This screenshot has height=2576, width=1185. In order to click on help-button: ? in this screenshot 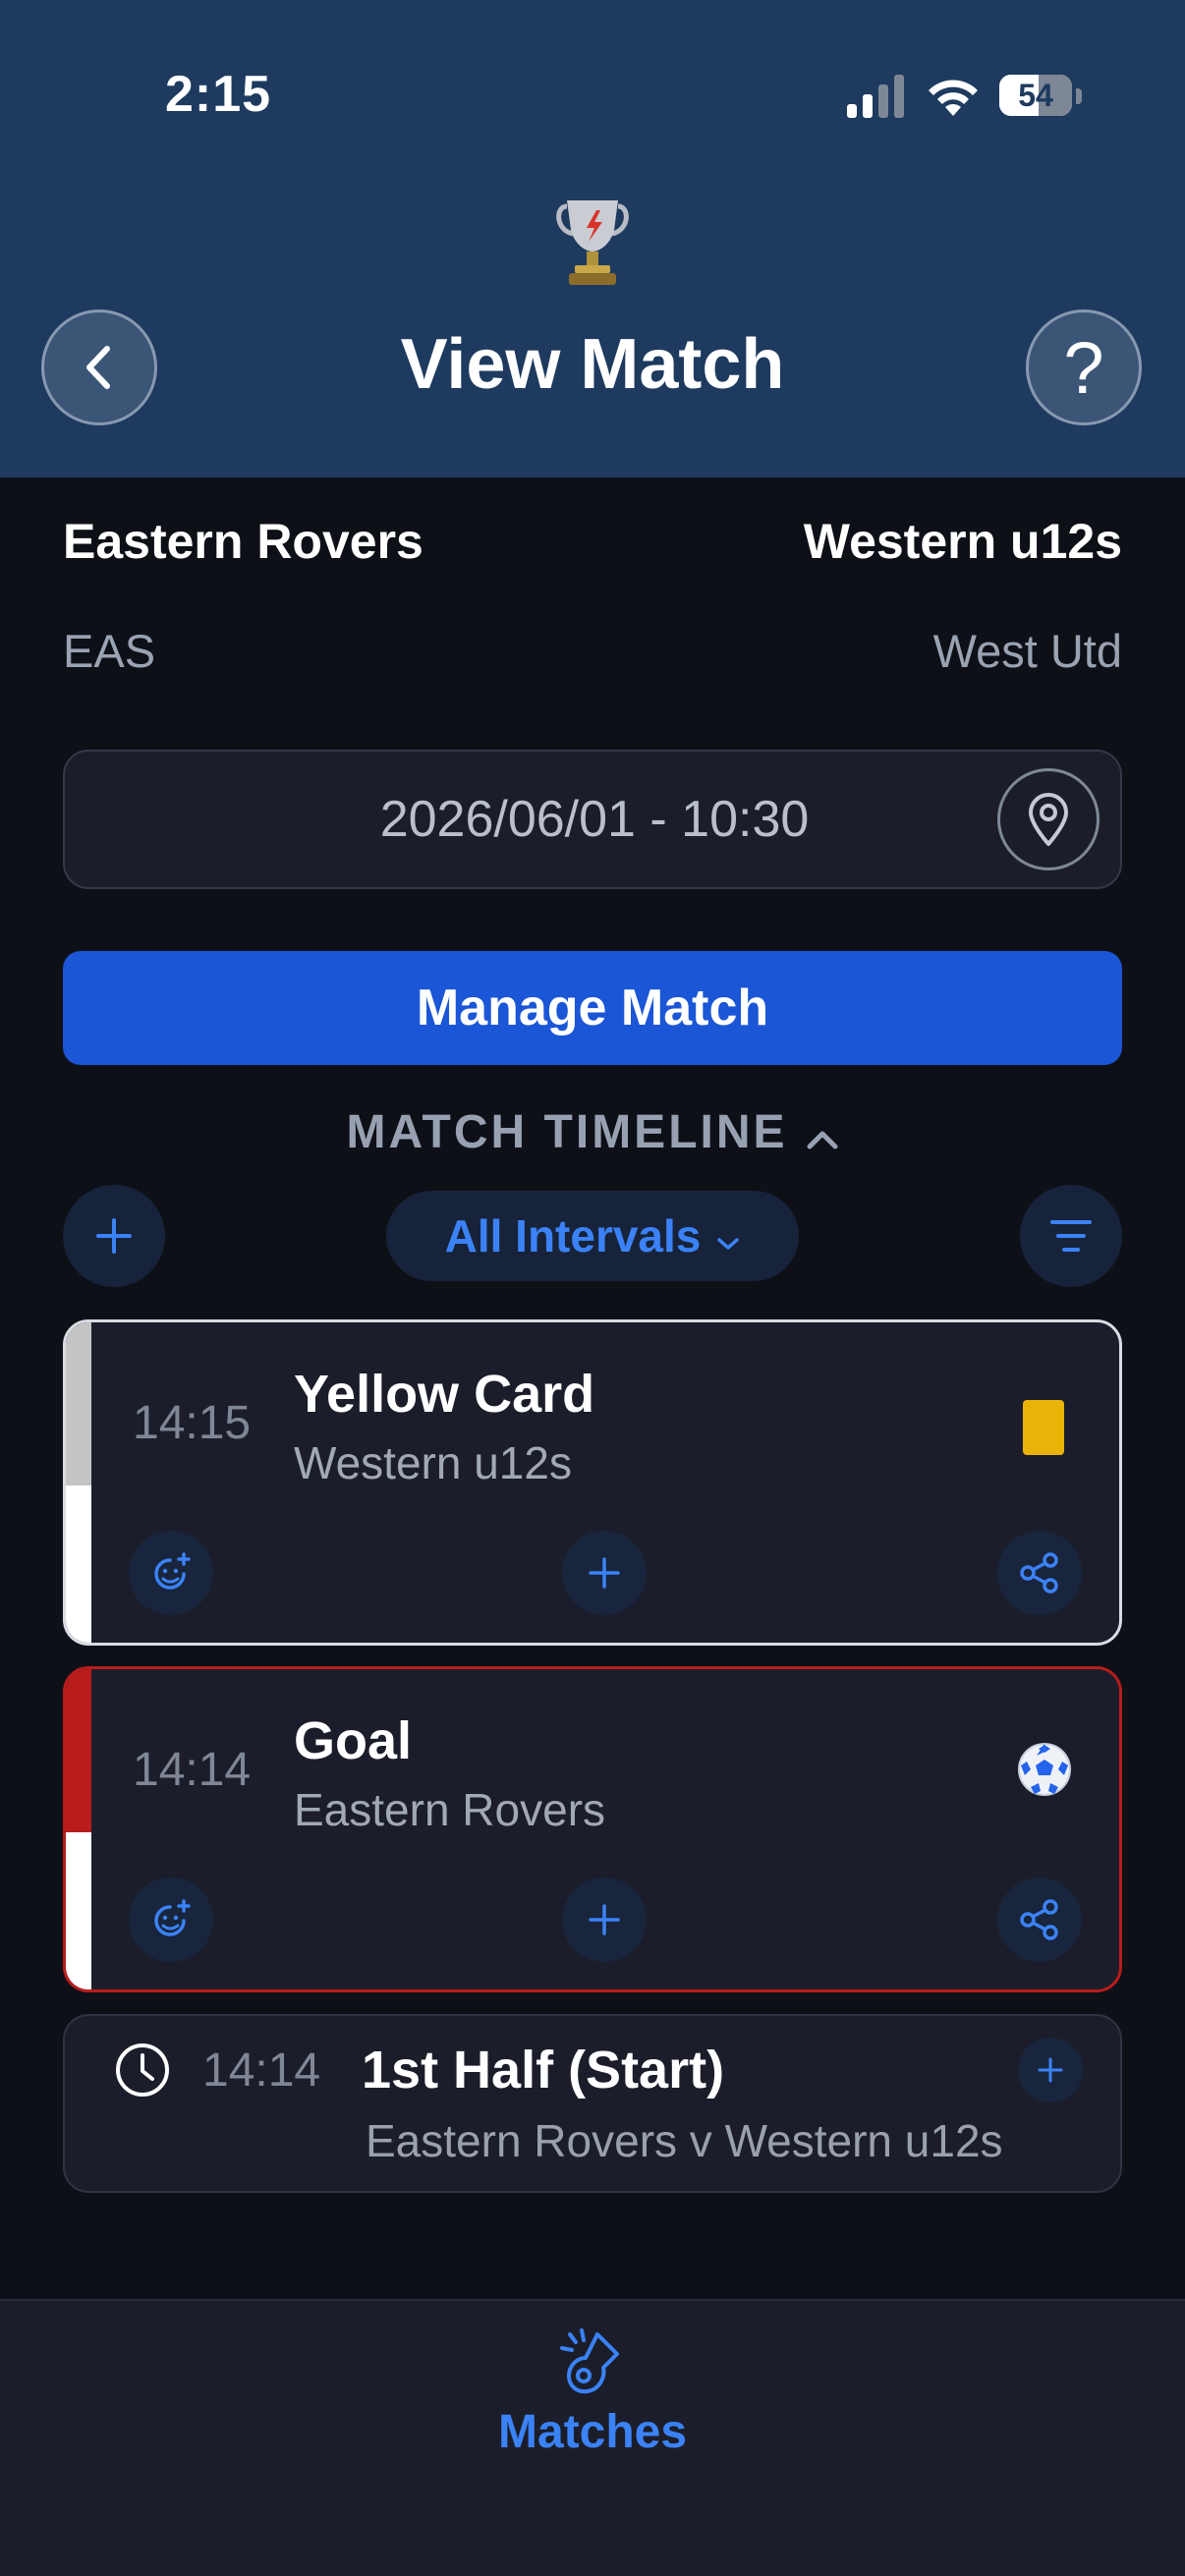, I will do `click(1084, 367)`.